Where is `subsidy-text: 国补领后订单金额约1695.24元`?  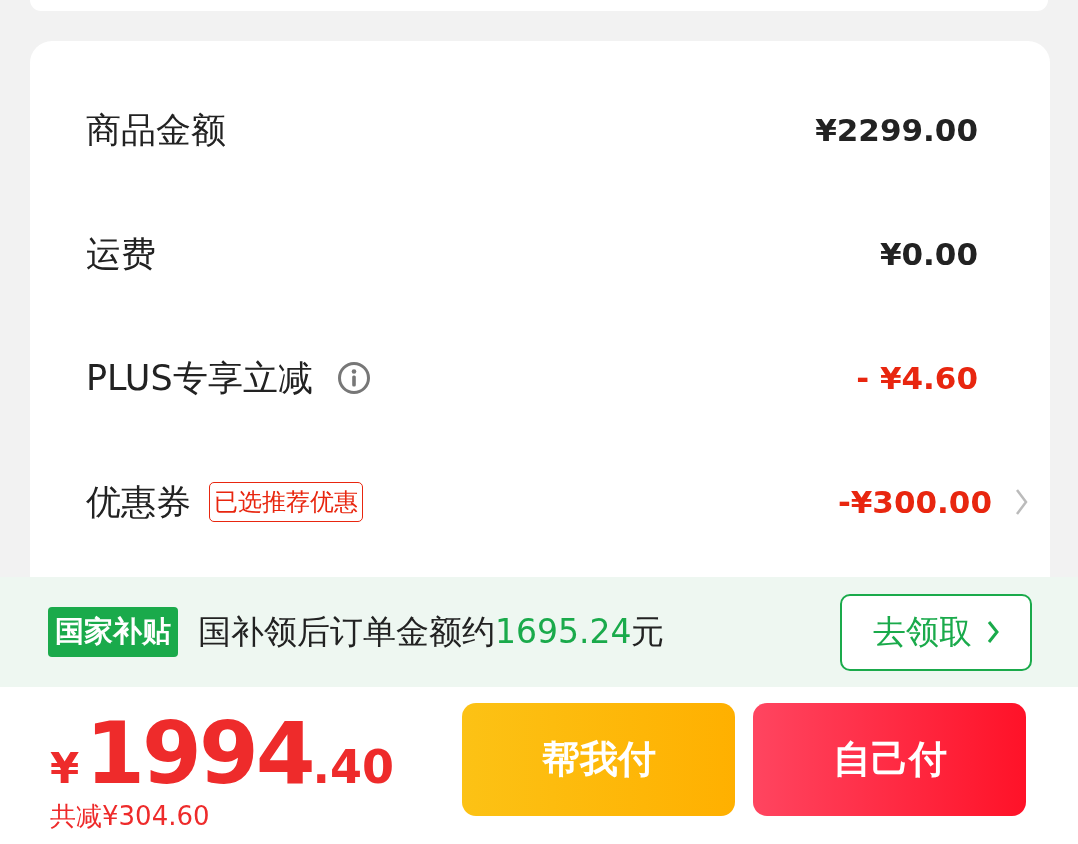 subsidy-text: 国补领后订单金额约1695.24元 is located at coordinates (431, 631).